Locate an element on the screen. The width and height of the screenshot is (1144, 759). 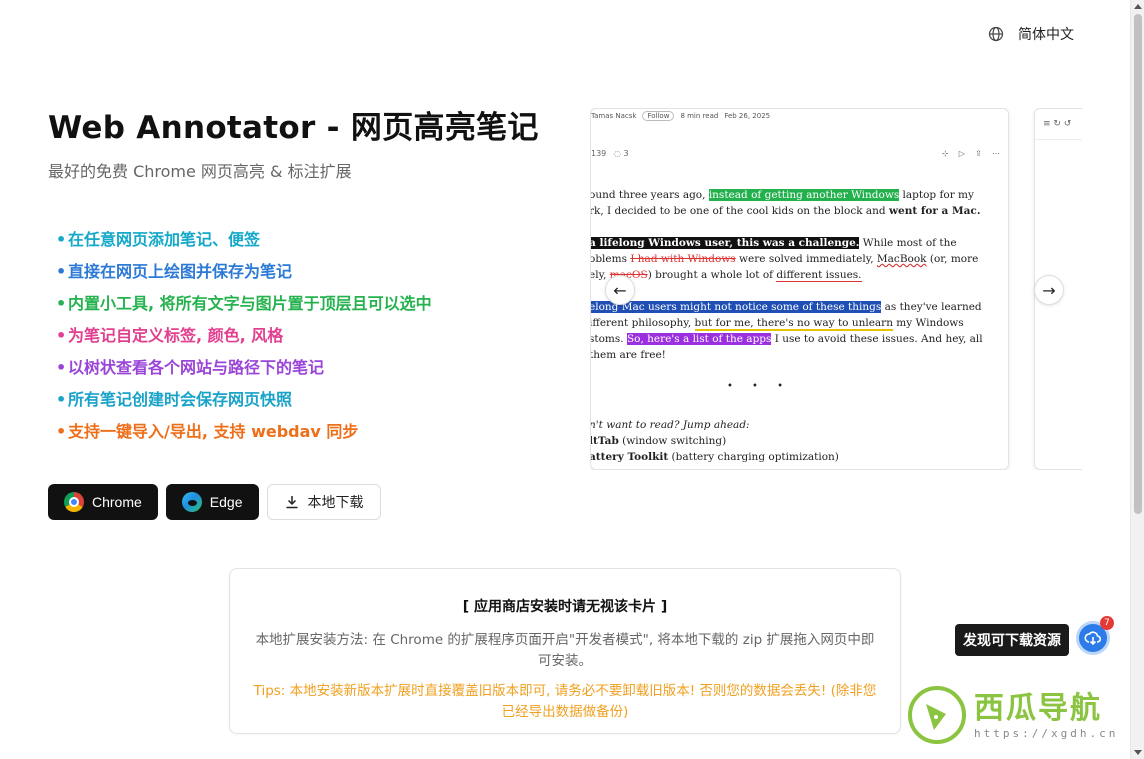
site-watermark: 西瓜导航 https://xgdh.cn is located at coordinates (1013, 715).